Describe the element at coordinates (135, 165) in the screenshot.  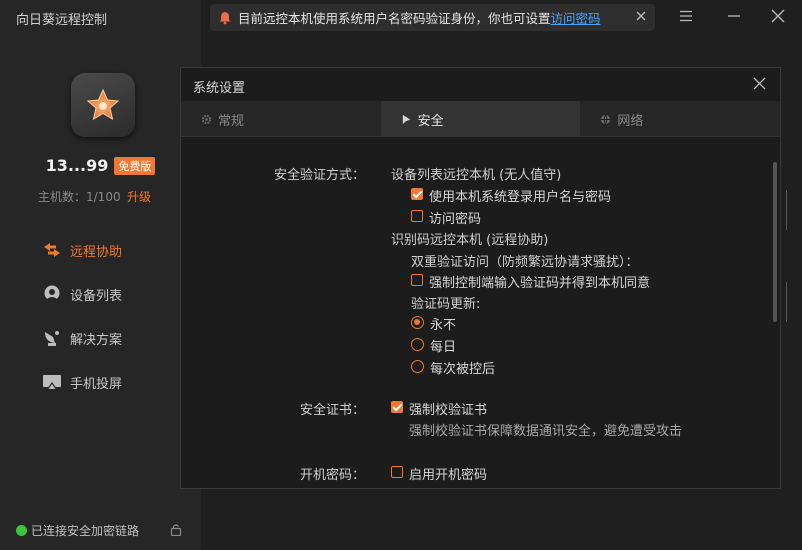
I see `plan-badge: 免费版` at that location.